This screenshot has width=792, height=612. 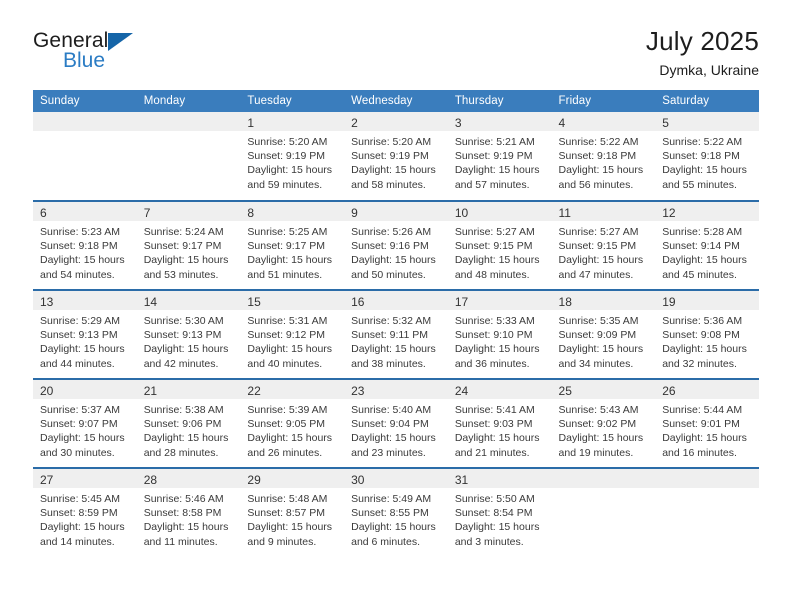 What do you see at coordinates (188, 156) in the screenshot?
I see `day-cell-inner` at bounding box center [188, 156].